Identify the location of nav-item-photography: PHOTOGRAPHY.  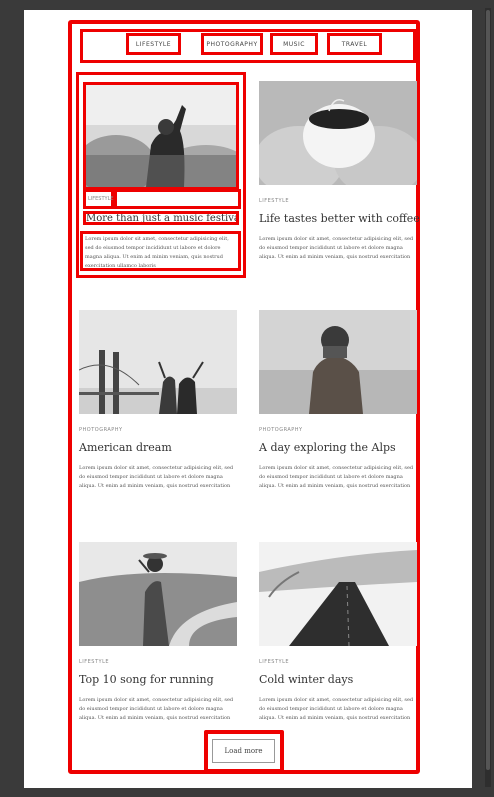
(232, 44).